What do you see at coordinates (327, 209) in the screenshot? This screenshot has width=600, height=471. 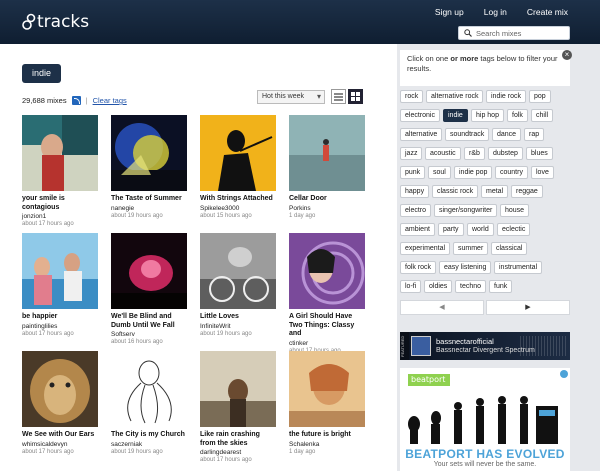 I see `mix-user: Porkins` at bounding box center [327, 209].